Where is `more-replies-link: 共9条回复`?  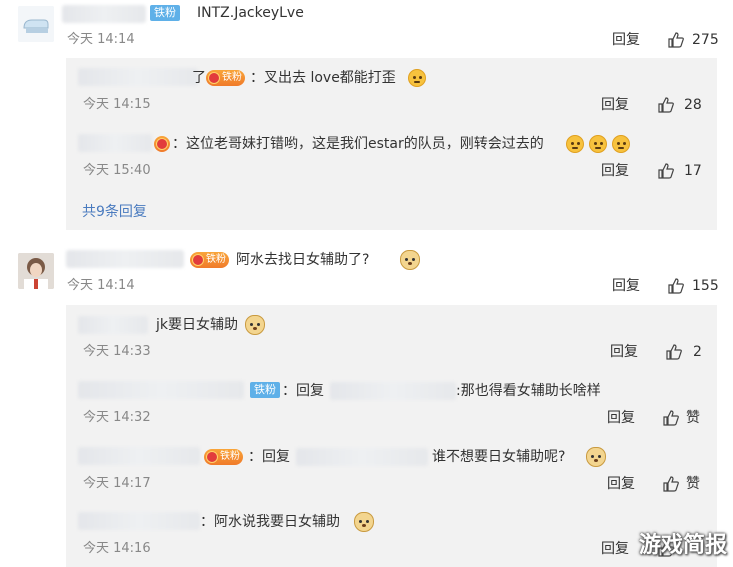 more-replies-link: 共9条回复 is located at coordinates (114, 212).